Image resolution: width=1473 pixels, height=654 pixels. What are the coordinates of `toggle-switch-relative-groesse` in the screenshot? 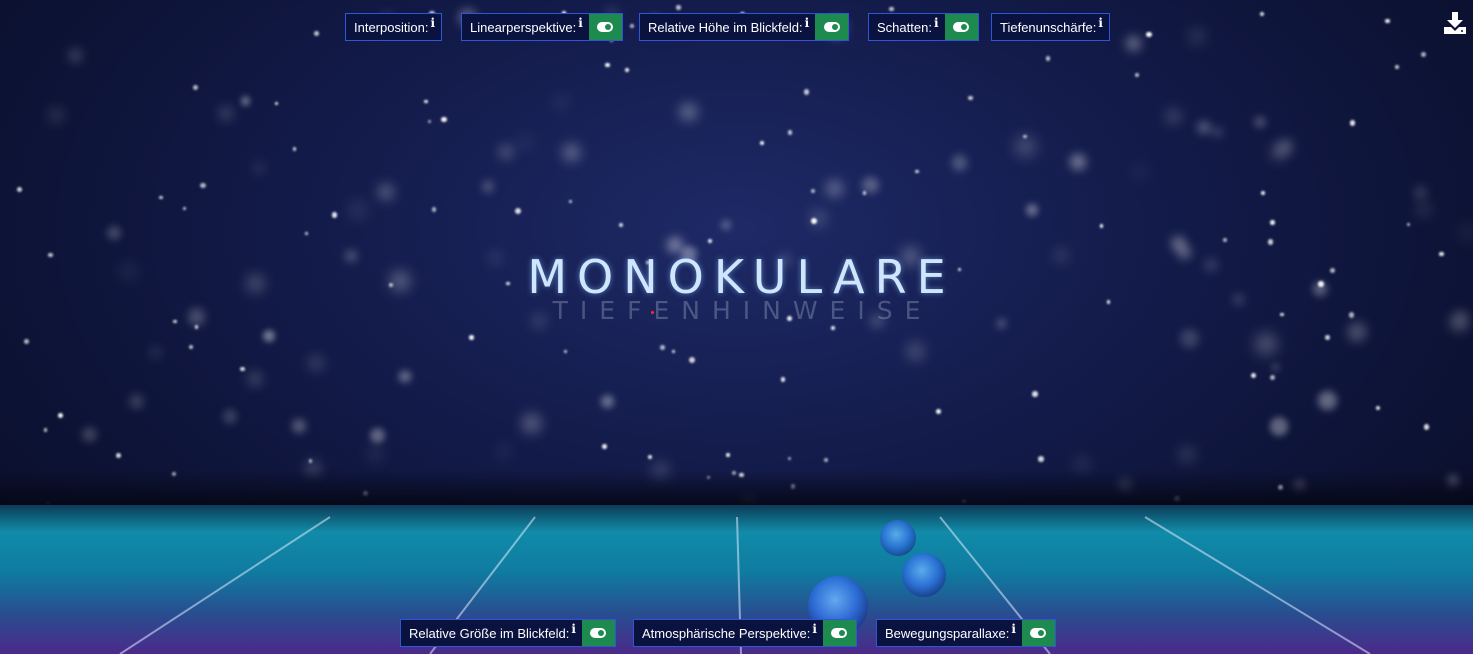 It's located at (598, 633).